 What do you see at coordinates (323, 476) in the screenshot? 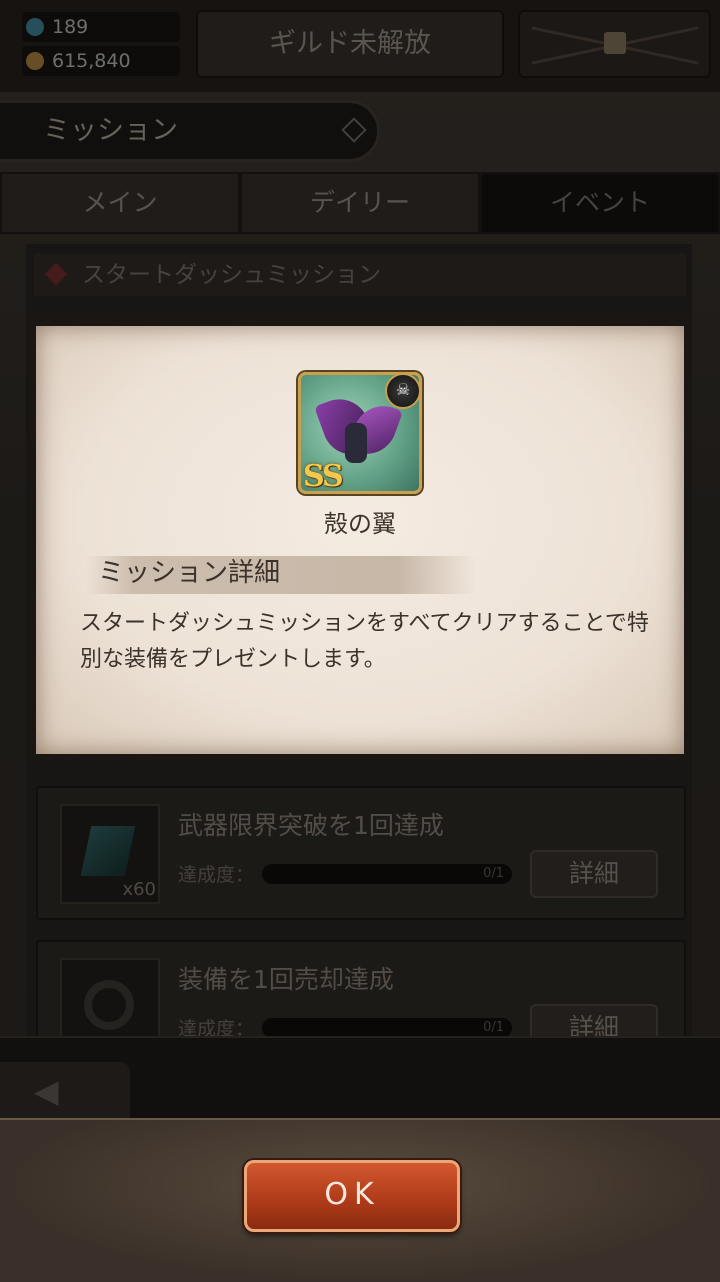
I see `rank-badge: SS` at bounding box center [323, 476].